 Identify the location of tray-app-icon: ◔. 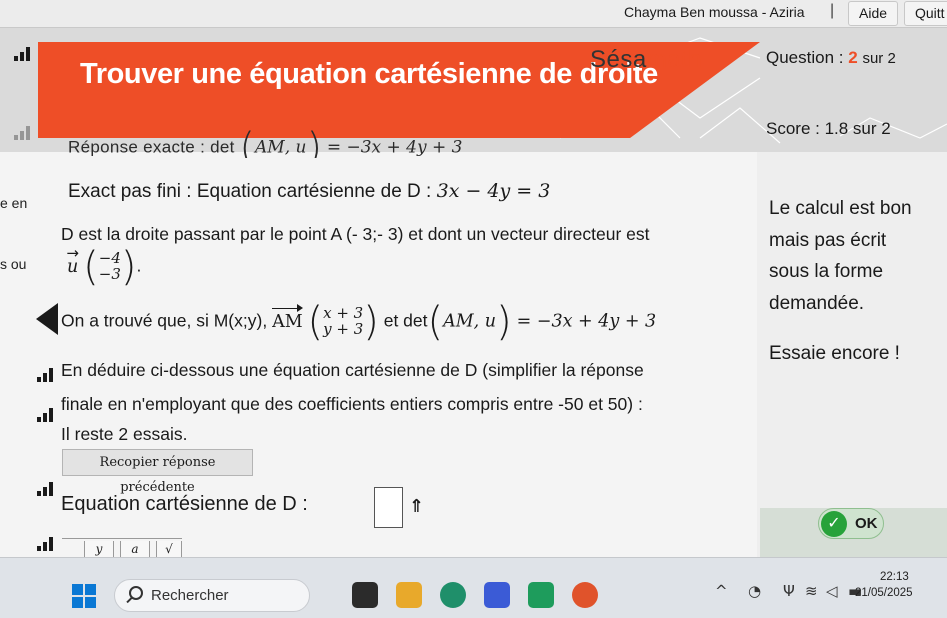
(754, 591).